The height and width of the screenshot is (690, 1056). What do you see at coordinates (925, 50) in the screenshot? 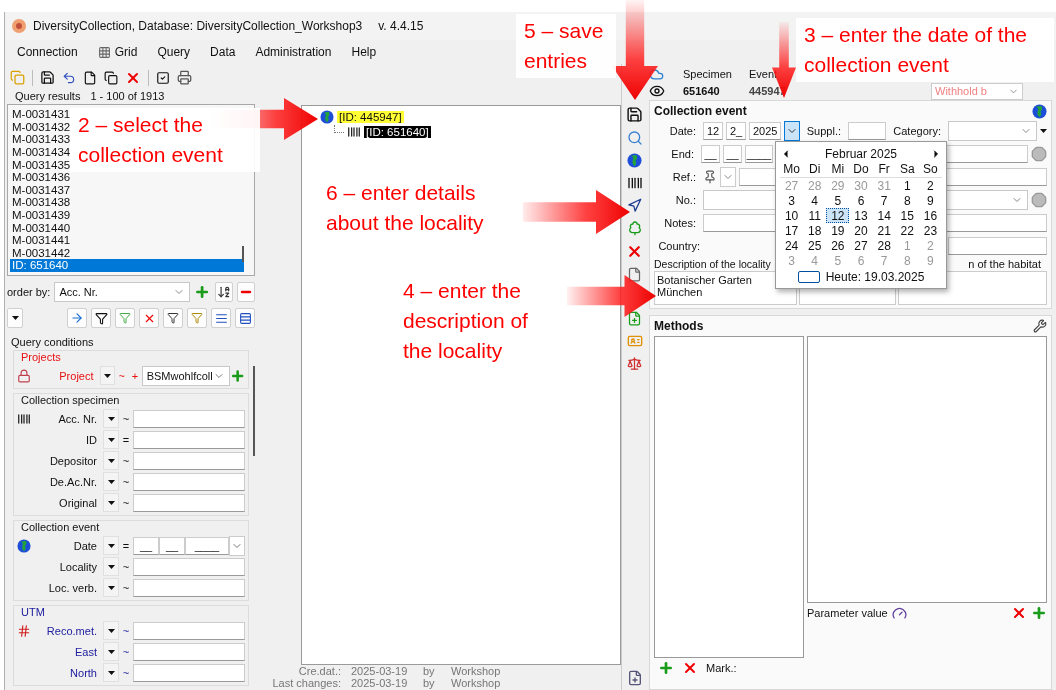
I see `callout-text: 3 – enter the date of the collection event` at bounding box center [925, 50].